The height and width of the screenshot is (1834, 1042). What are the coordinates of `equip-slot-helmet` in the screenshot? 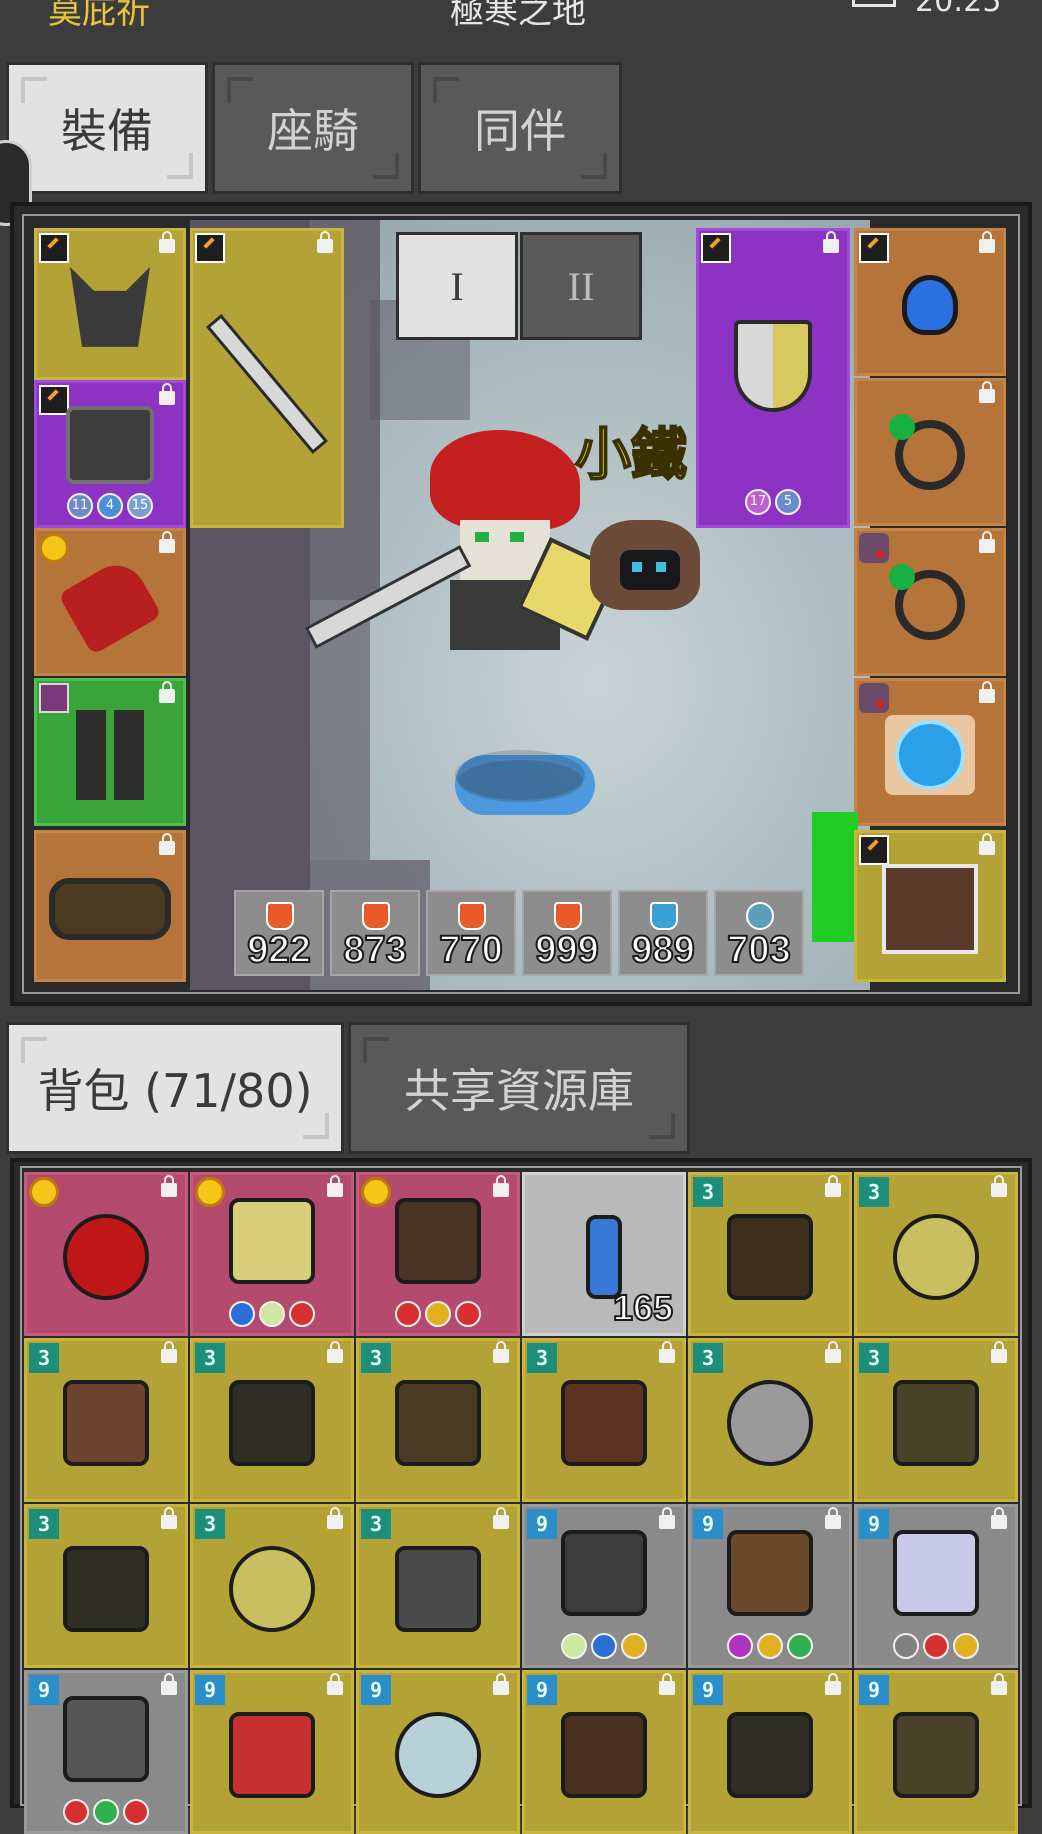 It's located at (110, 304).